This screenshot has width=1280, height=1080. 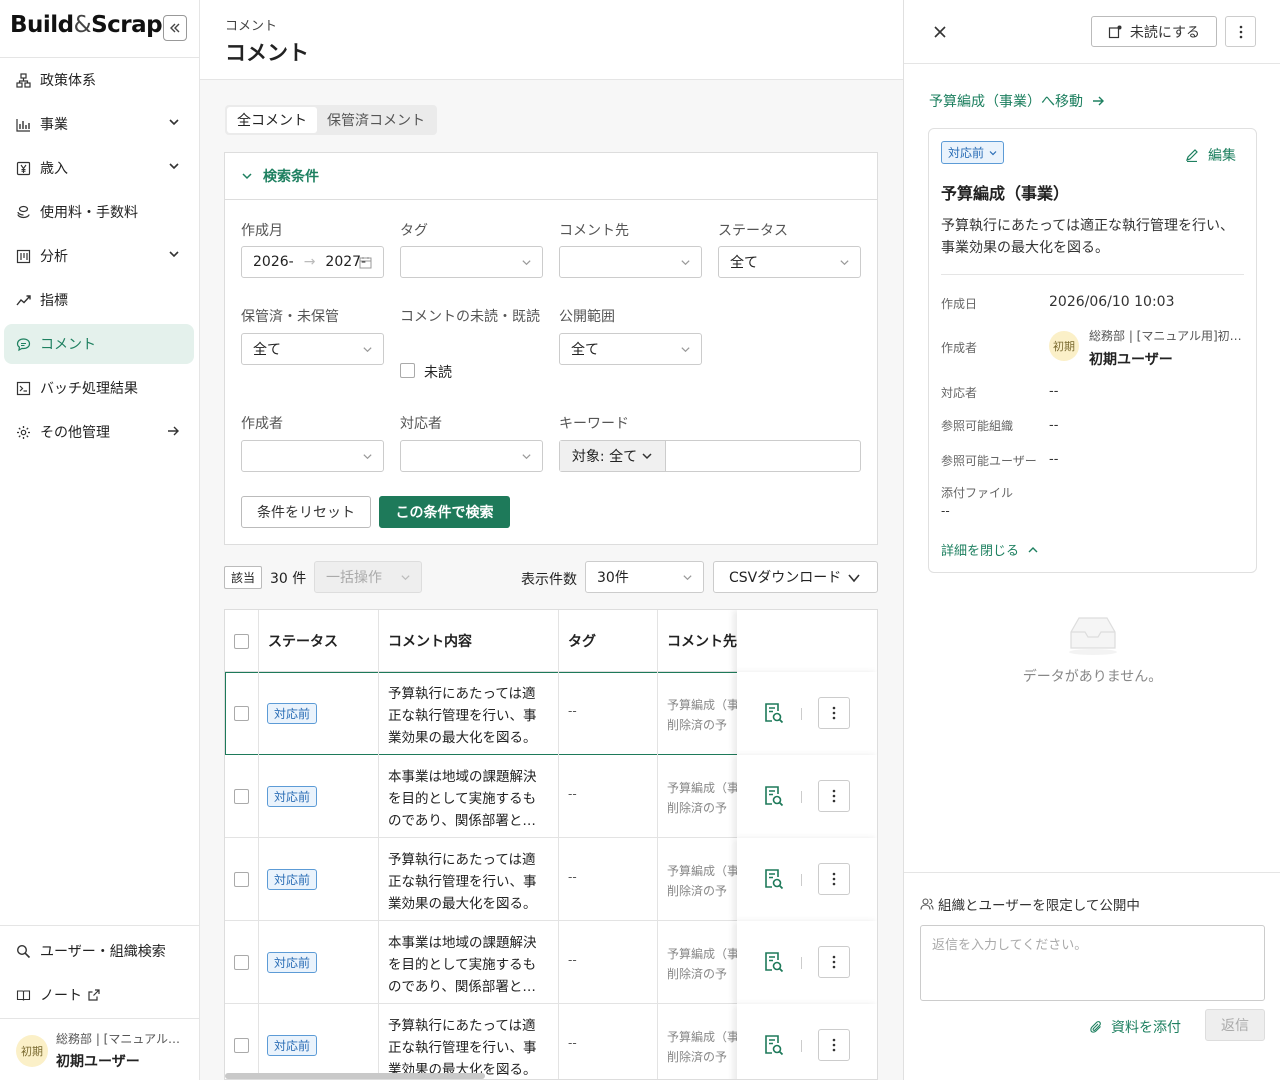 What do you see at coordinates (99, 995) in the screenshot?
I see `sidebar-item-note: ノート` at bounding box center [99, 995].